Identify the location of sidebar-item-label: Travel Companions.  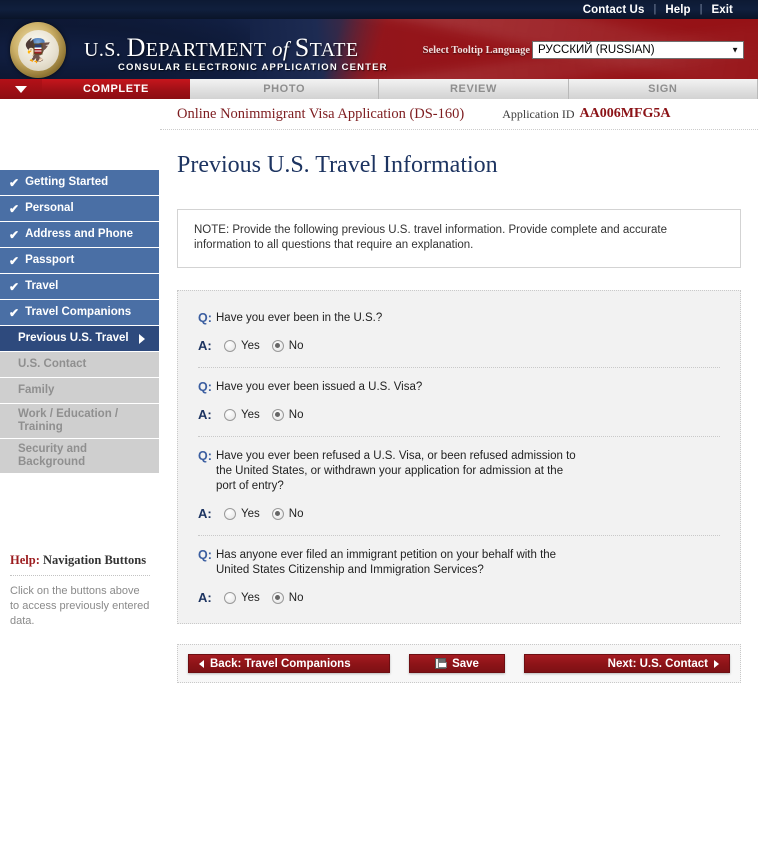
(78, 312).